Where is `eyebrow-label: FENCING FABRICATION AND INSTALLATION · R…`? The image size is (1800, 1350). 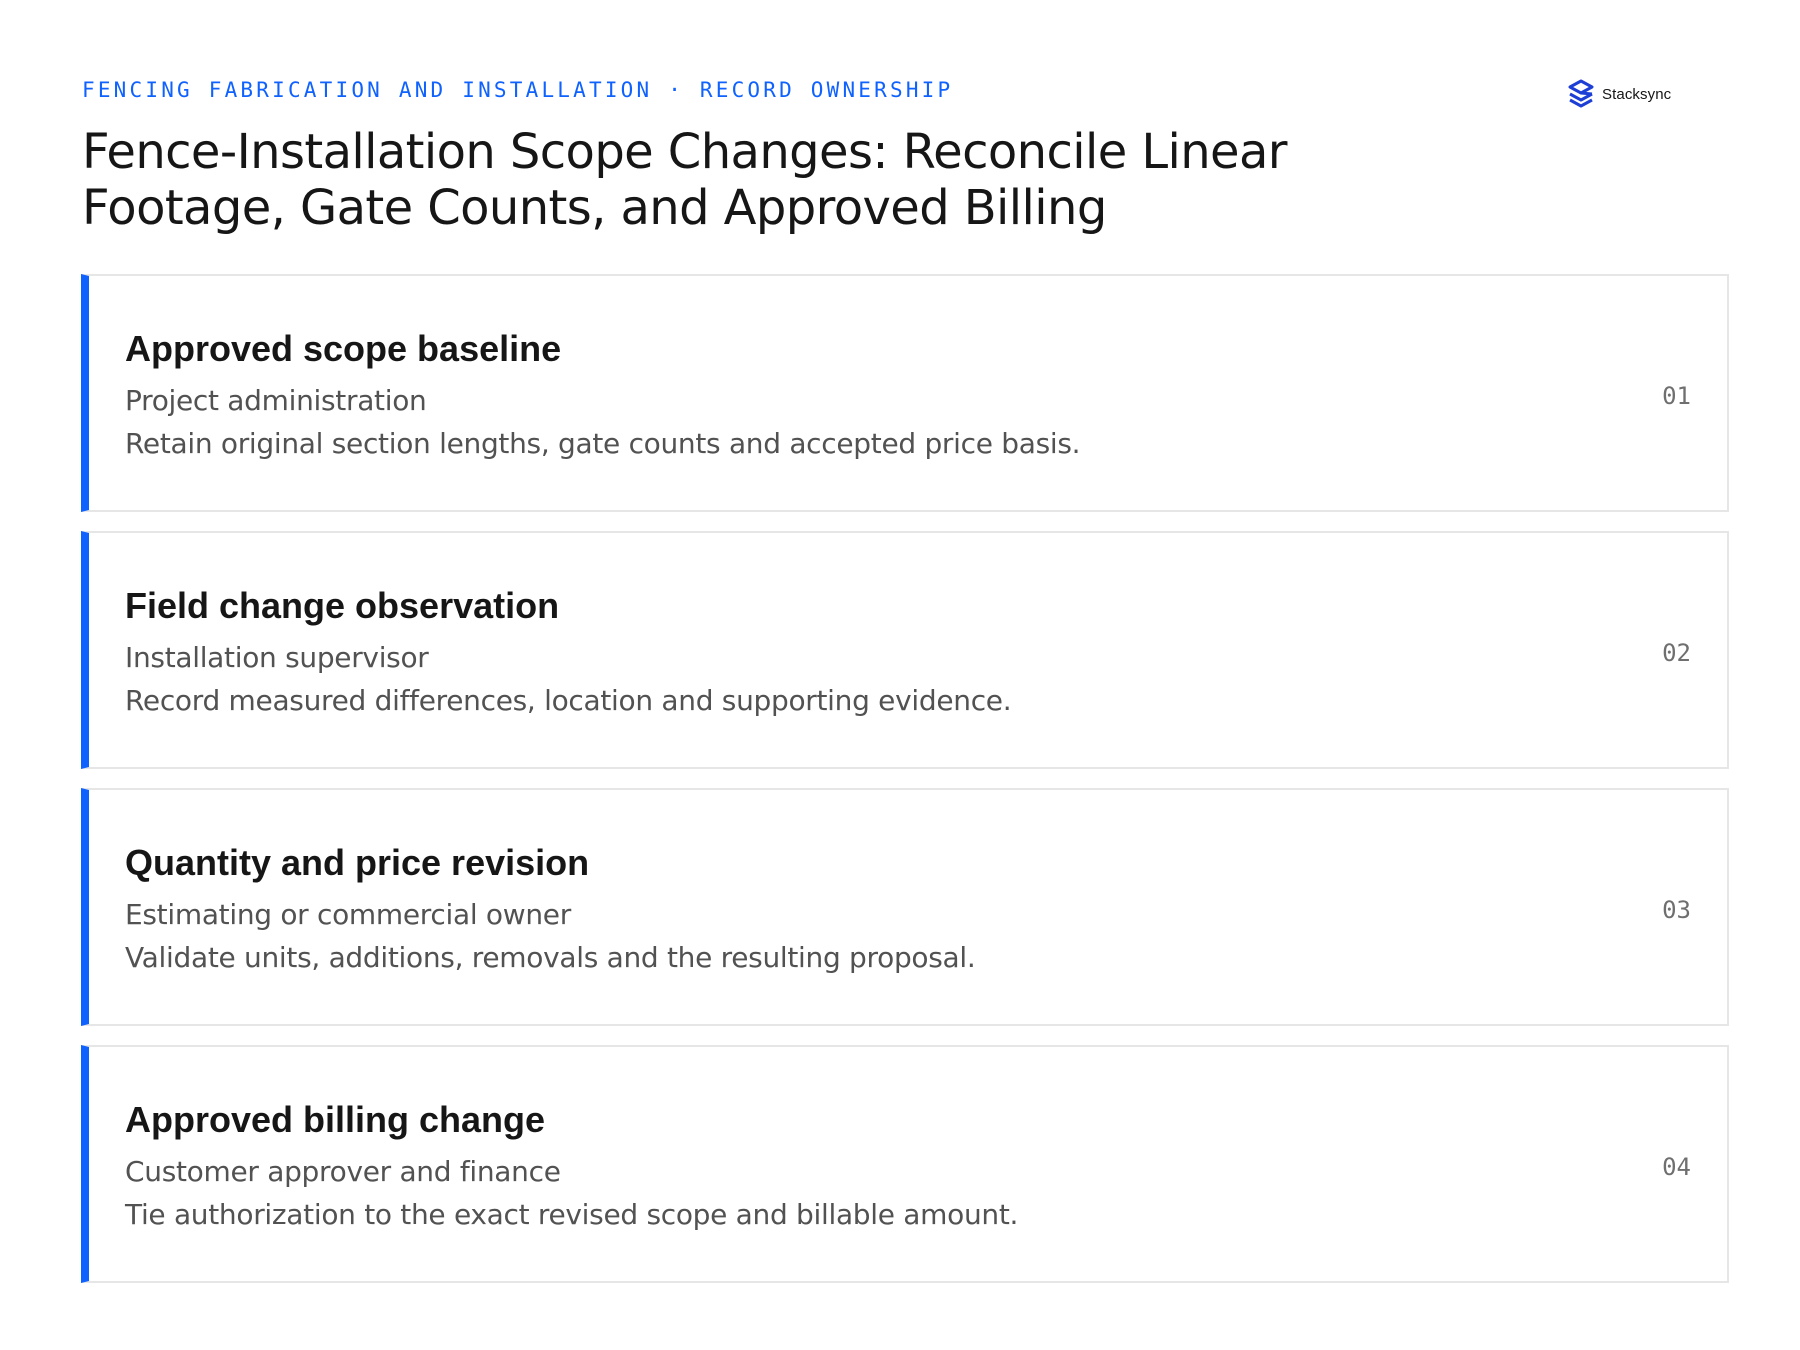
eyebrow-label: FENCING FABRICATION AND INSTALLATION · R… is located at coordinates (518, 90).